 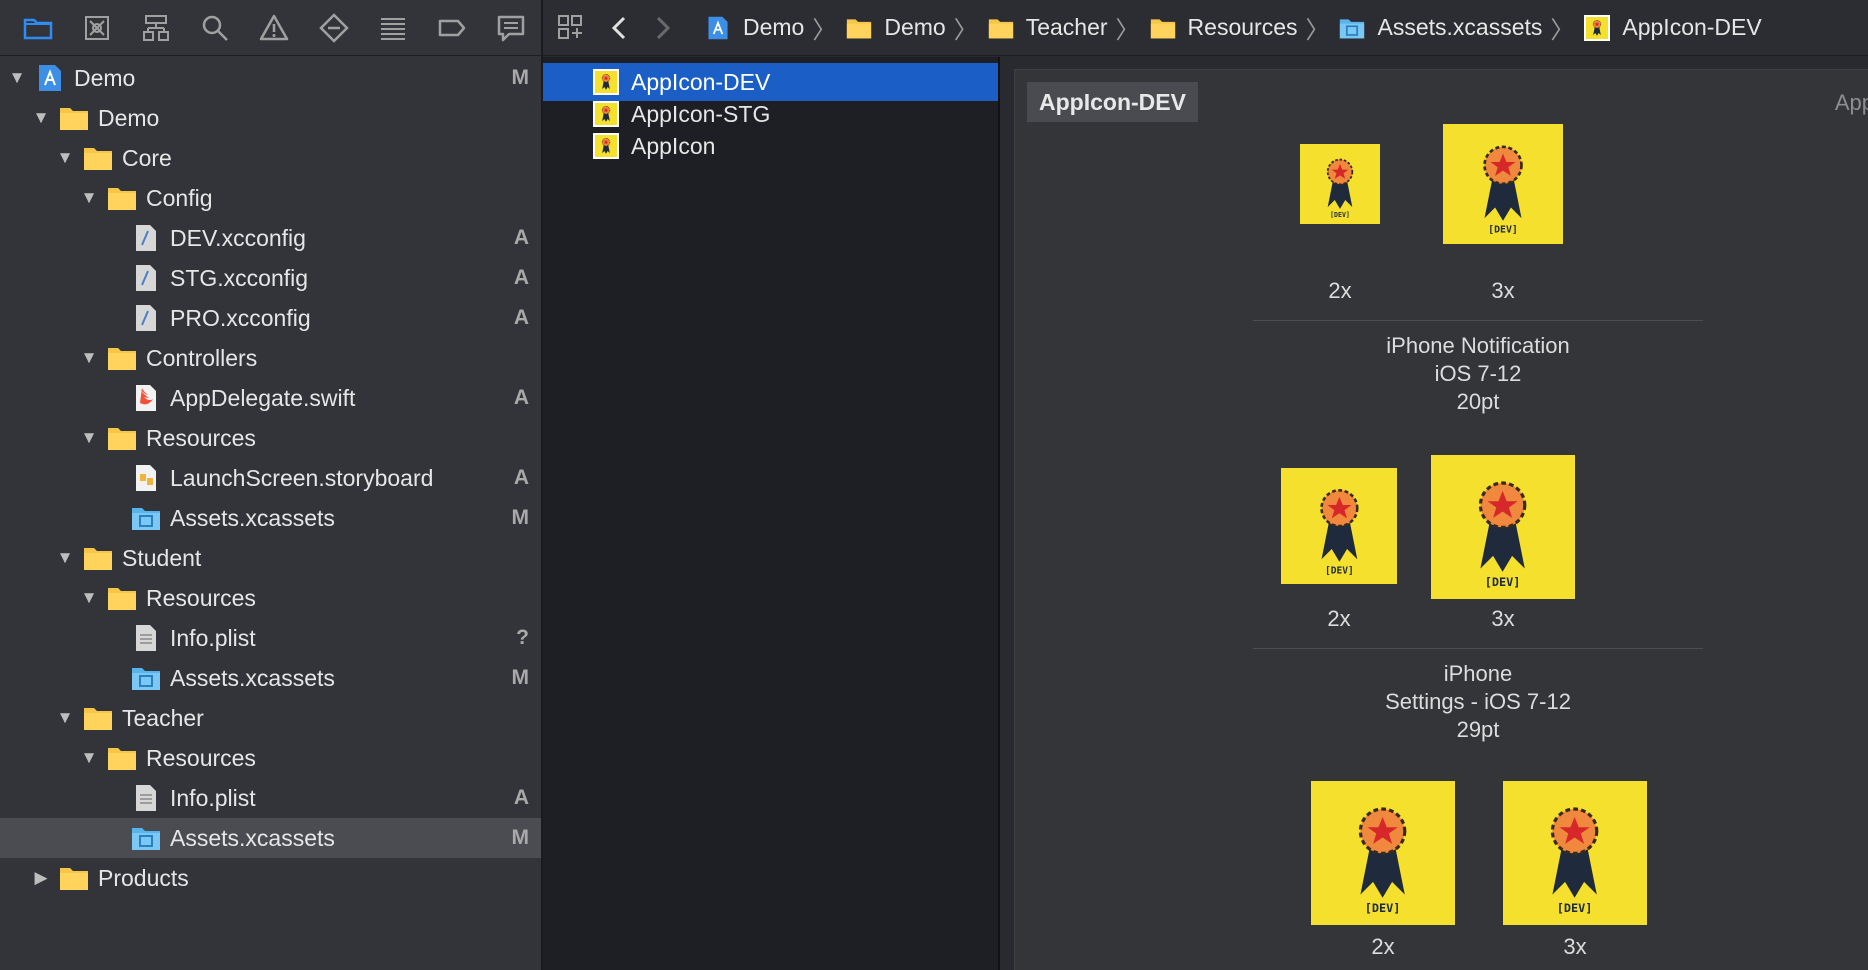 I want to click on related-items-button, so click(x=571, y=28).